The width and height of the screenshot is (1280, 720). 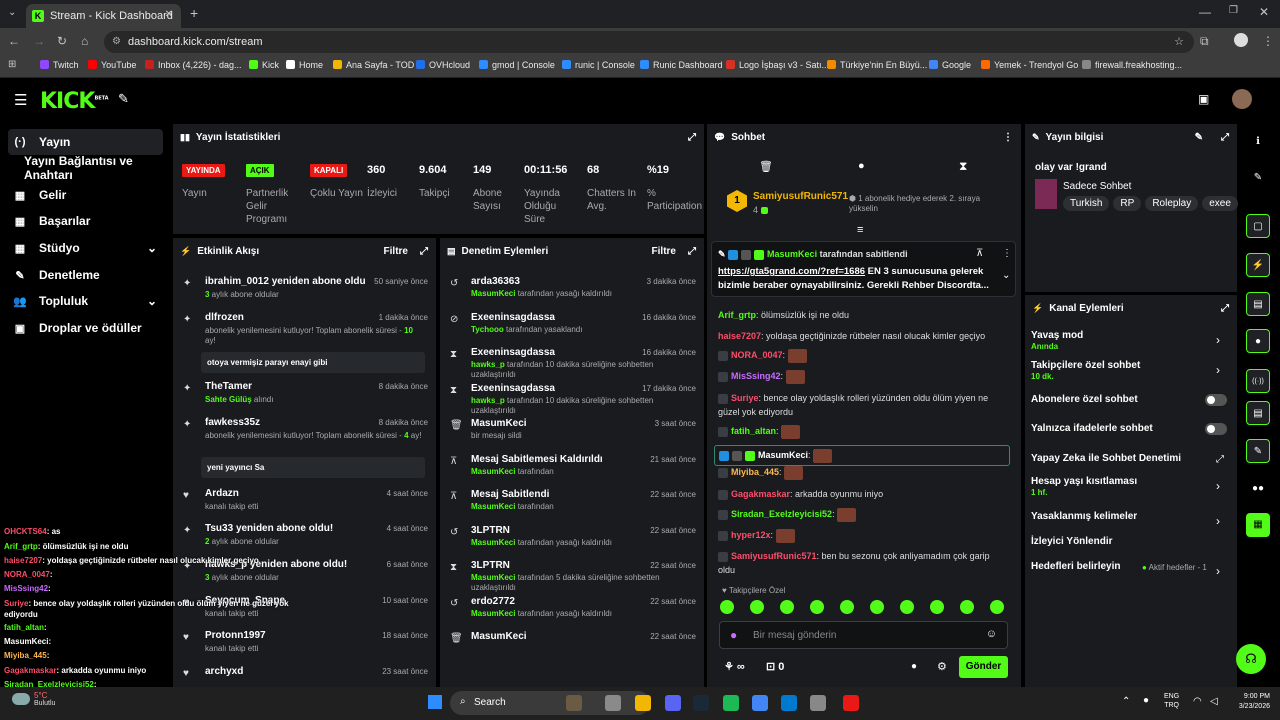 What do you see at coordinates (264, 65) in the screenshot?
I see `bookmark-item: Kick` at bounding box center [264, 65].